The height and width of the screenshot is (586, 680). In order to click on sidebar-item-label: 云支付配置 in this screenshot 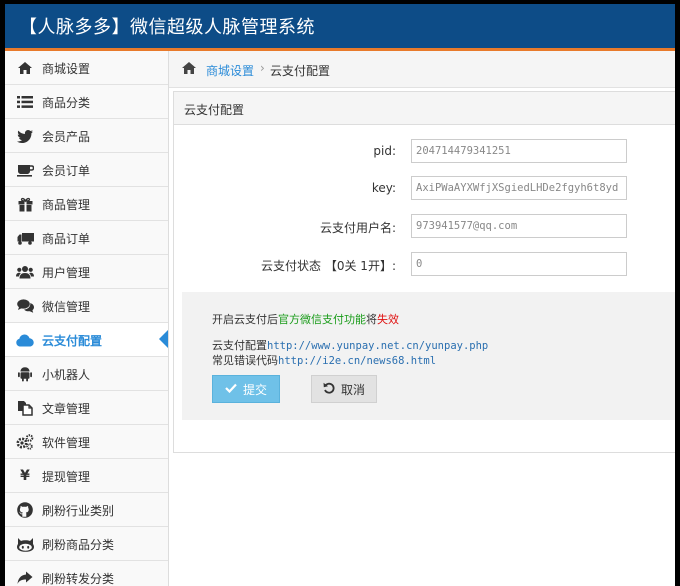, I will do `click(72, 341)`.